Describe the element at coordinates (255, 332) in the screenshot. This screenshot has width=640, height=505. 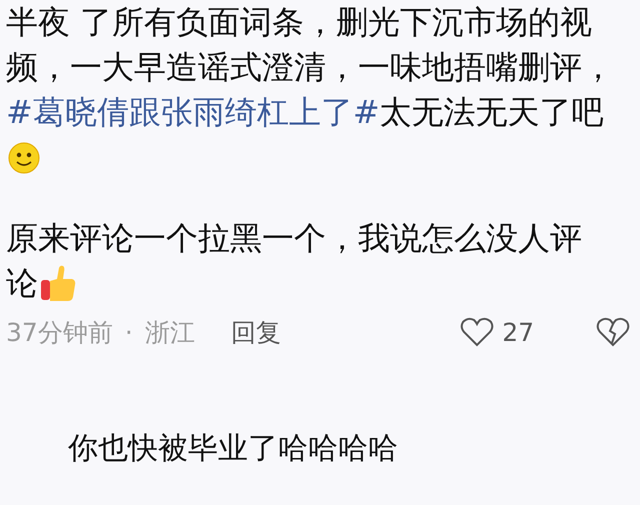
I see `reply-link: 回复` at that location.